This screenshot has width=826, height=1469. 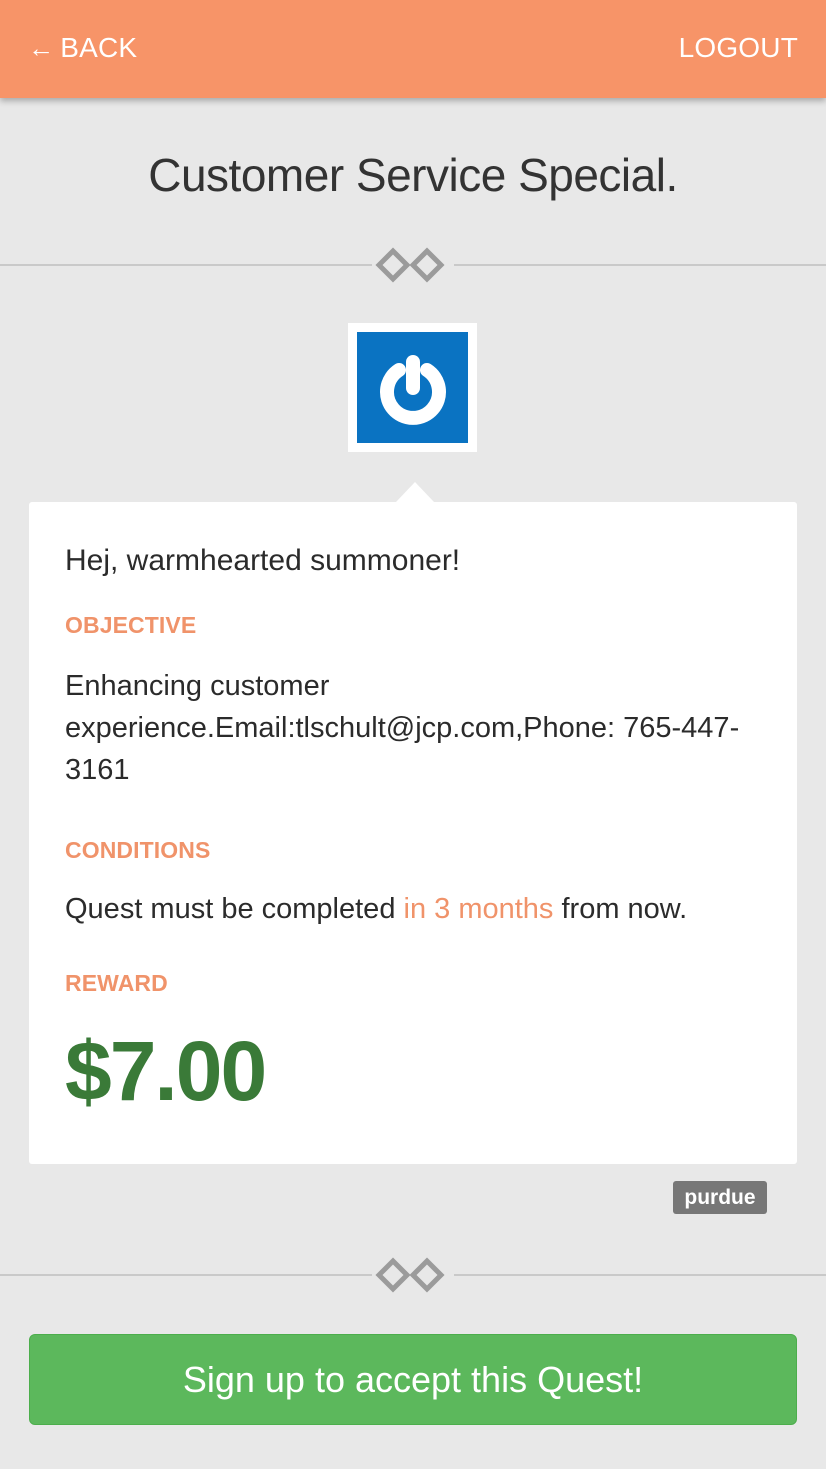 What do you see at coordinates (738, 48) in the screenshot?
I see `logout-button: LOGOUT` at bounding box center [738, 48].